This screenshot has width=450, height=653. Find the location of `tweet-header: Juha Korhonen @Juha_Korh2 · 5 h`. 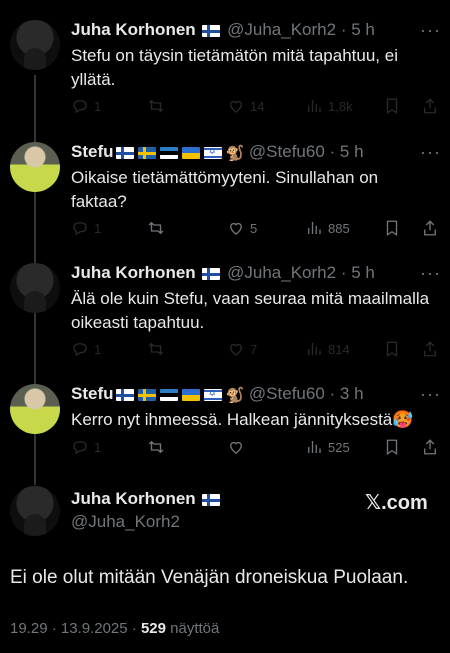

tweet-header: Juha Korhonen @Juha_Korh2 · 5 h is located at coordinates (223, 273).